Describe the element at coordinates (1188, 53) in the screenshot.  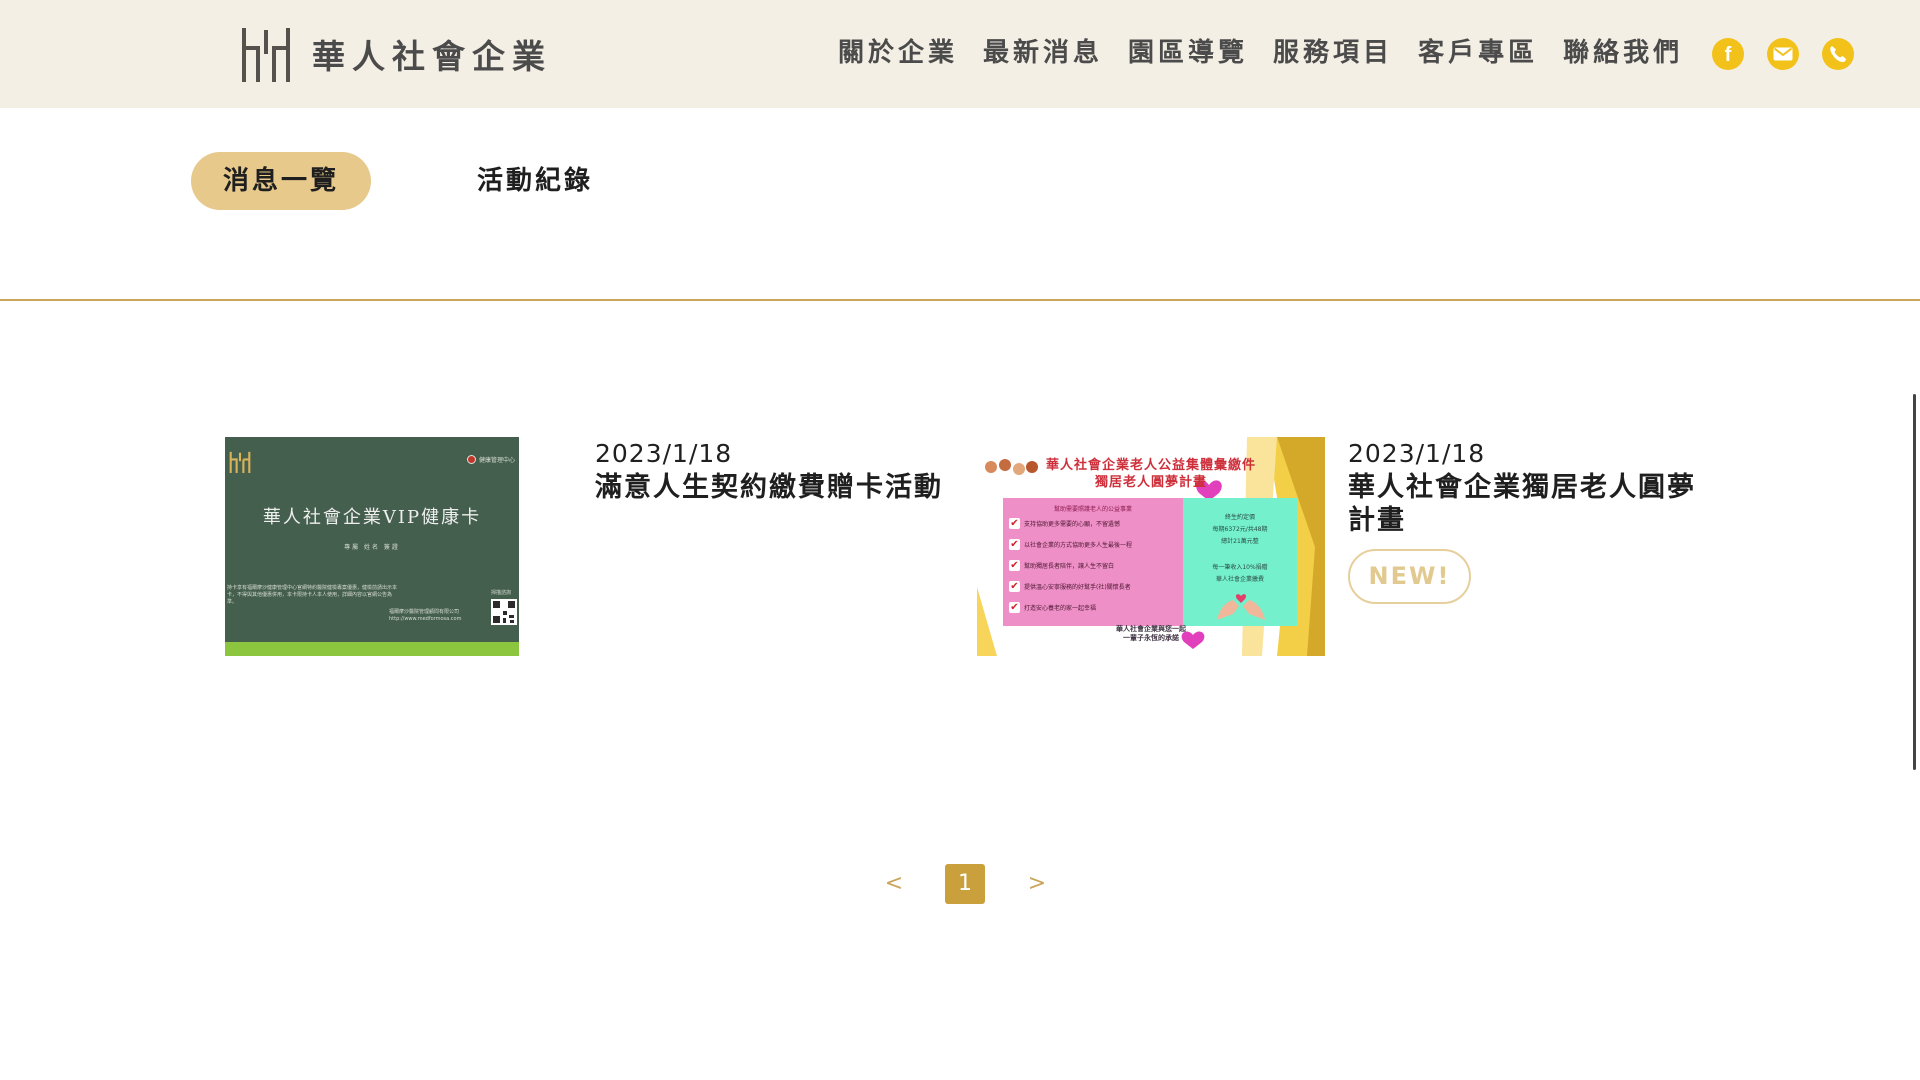
I see `nav-park-guide: 園區導覽` at that location.